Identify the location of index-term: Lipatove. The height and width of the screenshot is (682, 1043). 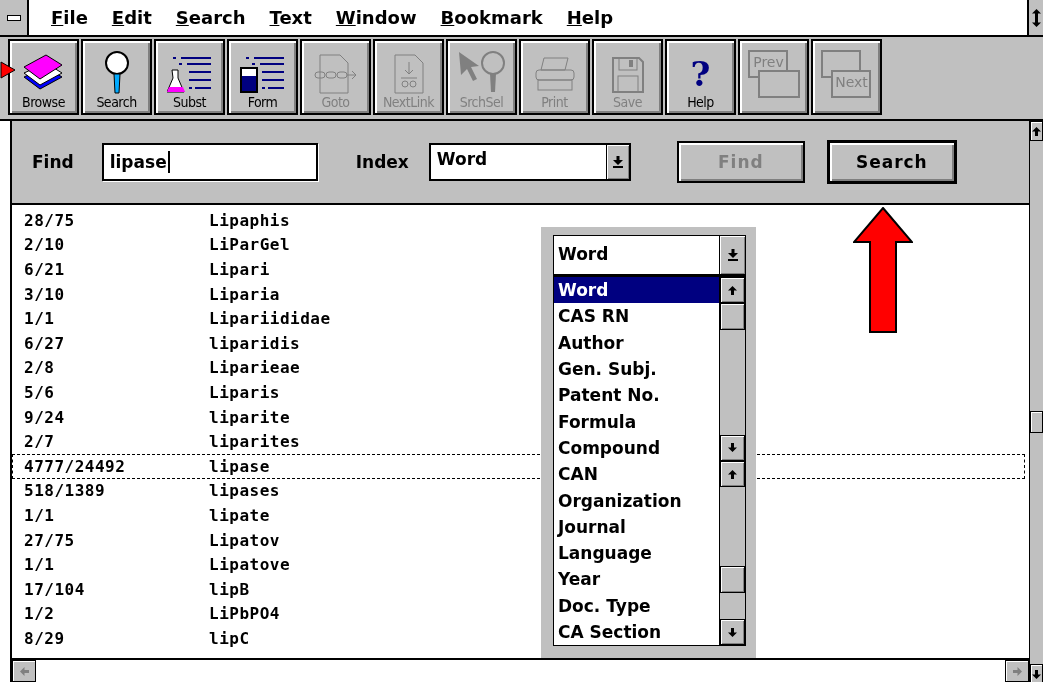
(250, 565).